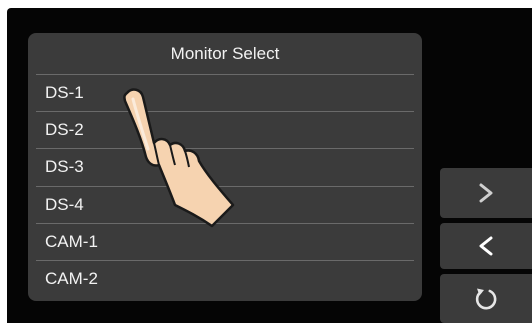  I want to click on dialog-title: Monitor Select, so click(225, 53).